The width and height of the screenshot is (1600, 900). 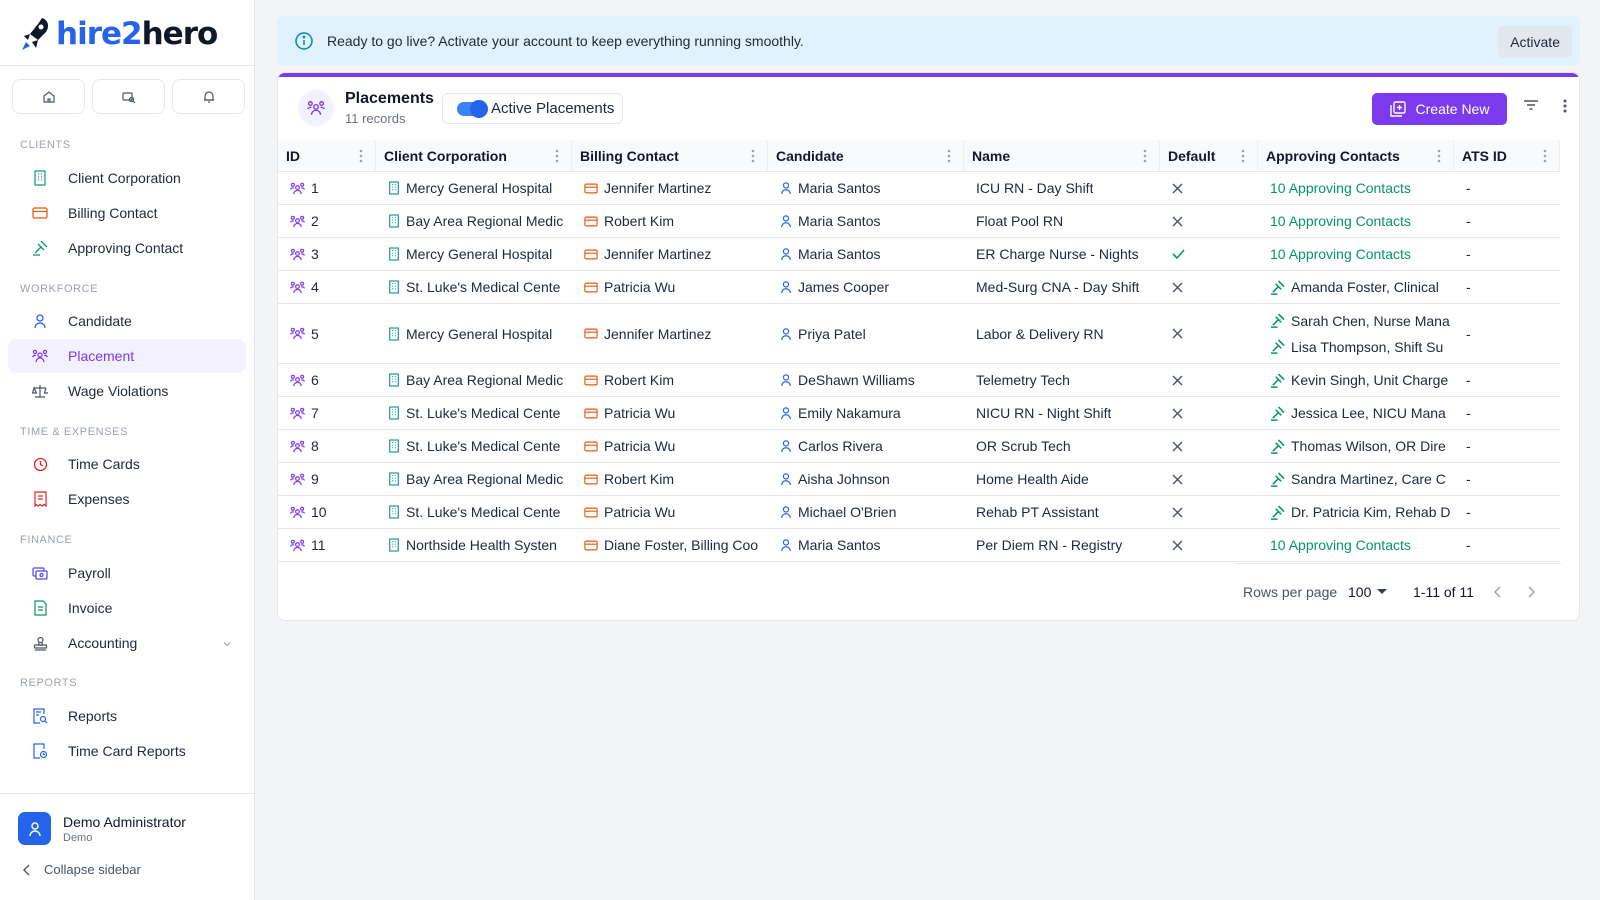 I want to click on cell-id: 3, so click(x=327, y=254).